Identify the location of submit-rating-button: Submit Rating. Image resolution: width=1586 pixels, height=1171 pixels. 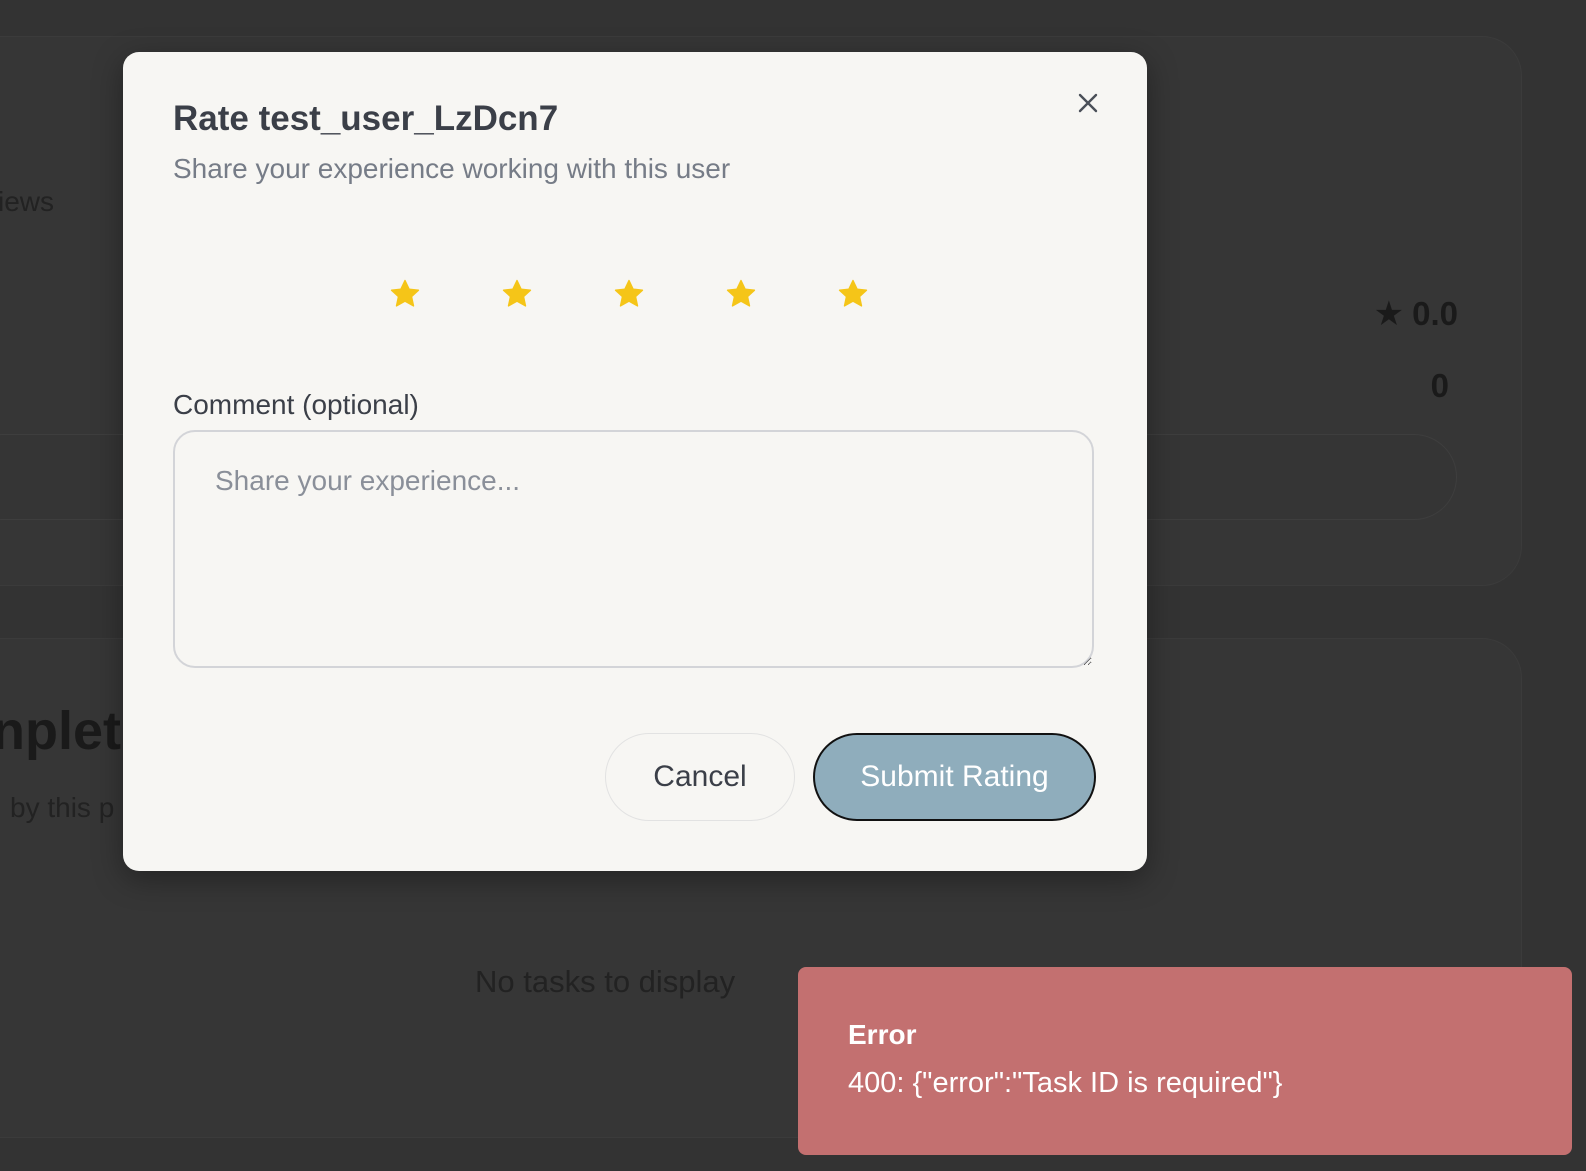
(954, 777).